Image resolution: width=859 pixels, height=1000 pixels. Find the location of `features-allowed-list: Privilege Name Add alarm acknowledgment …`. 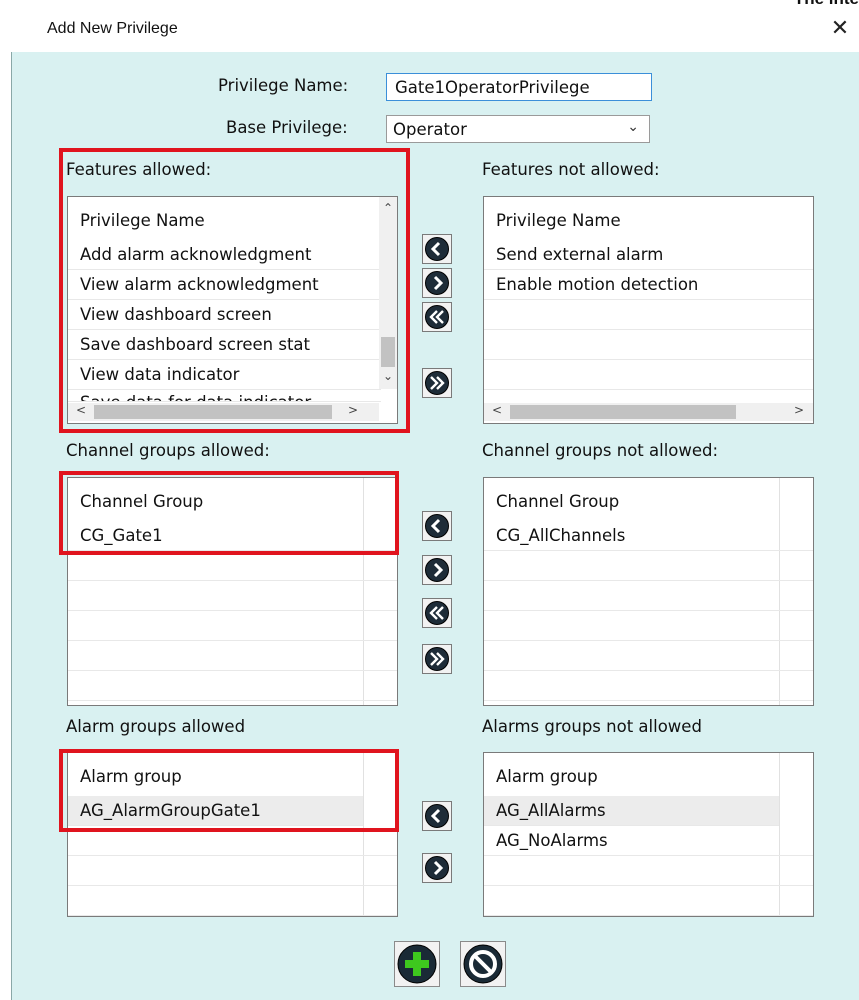

features-allowed-list: Privilege Name Add alarm acknowledgment … is located at coordinates (232, 310).